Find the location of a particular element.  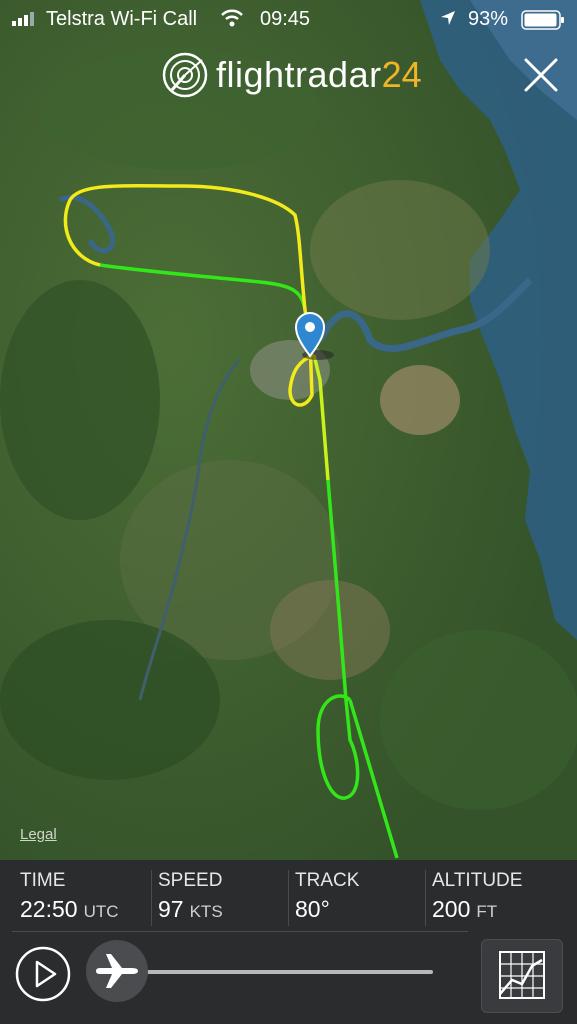

stat-time: TIME 22:50 UTC is located at coordinates (85, 900).